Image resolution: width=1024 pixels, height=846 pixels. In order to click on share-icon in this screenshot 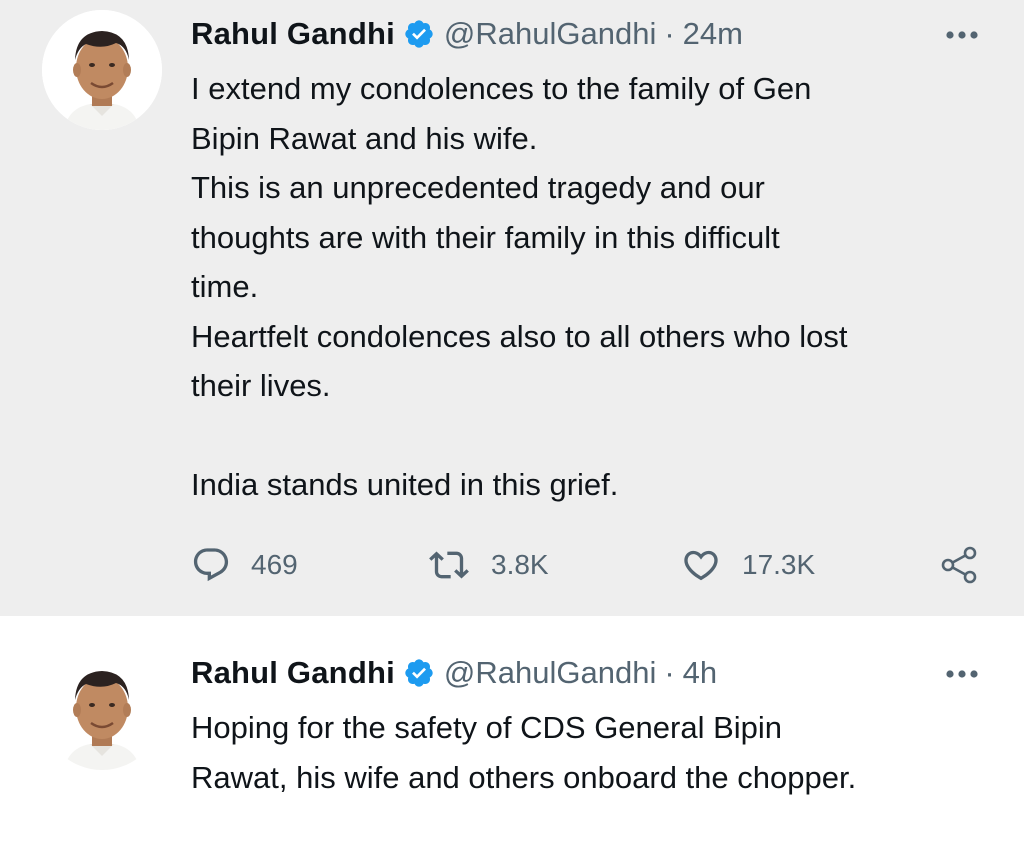, I will do `click(960, 565)`.